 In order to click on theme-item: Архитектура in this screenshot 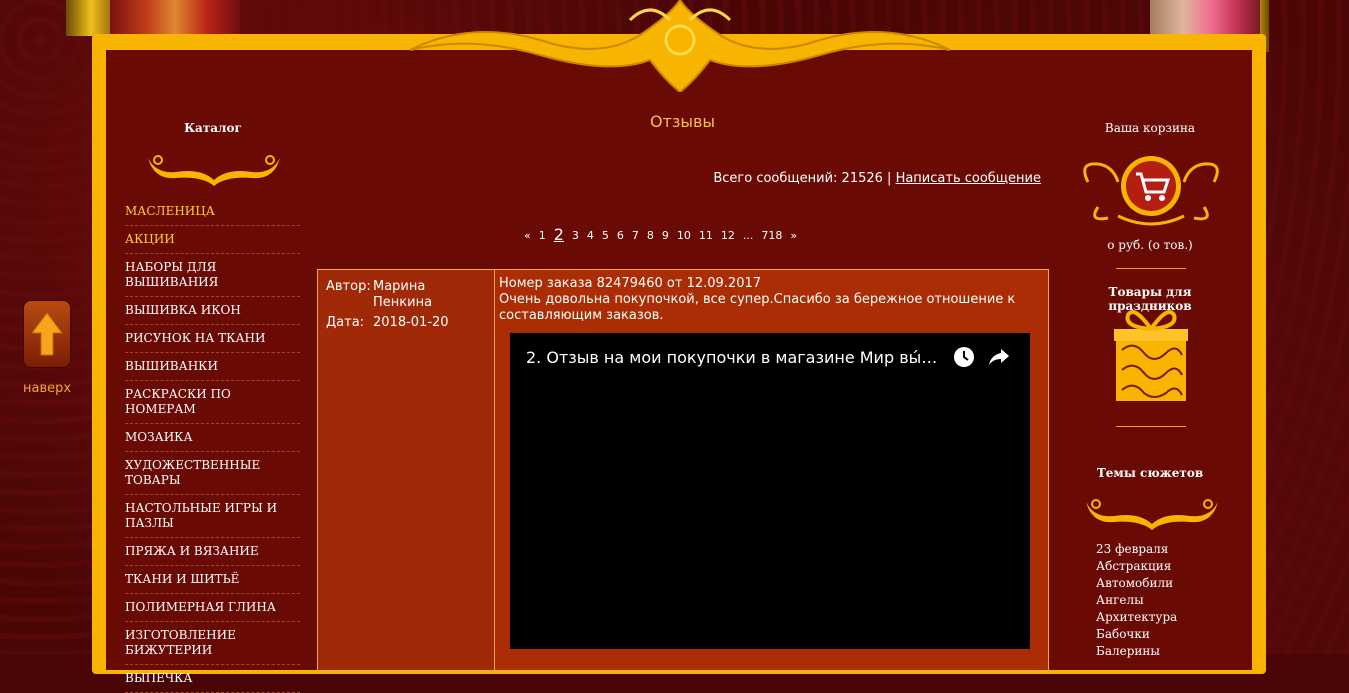, I will do `click(1136, 617)`.